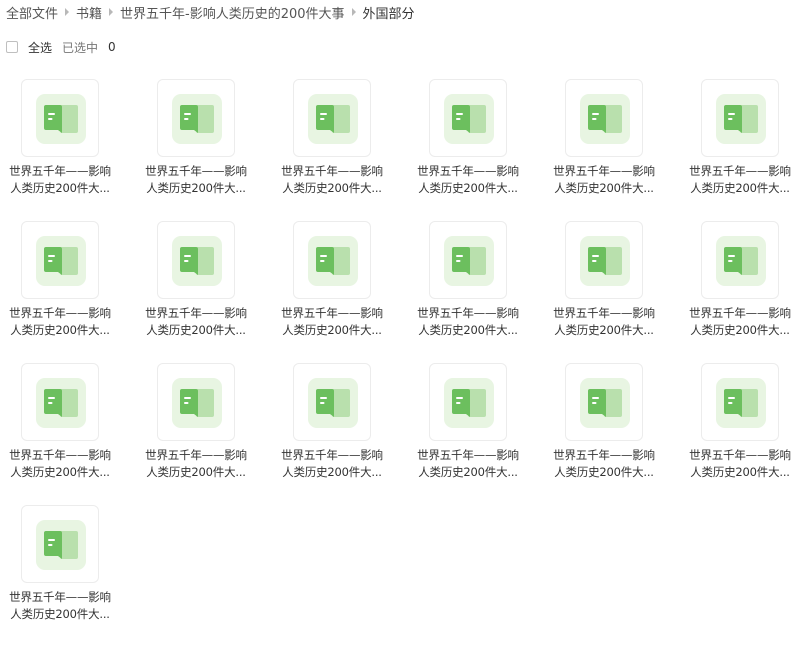  What do you see at coordinates (61, 47) in the screenshot?
I see `selection-bar: 全选 已选中 0` at bounding box center [61, 47].